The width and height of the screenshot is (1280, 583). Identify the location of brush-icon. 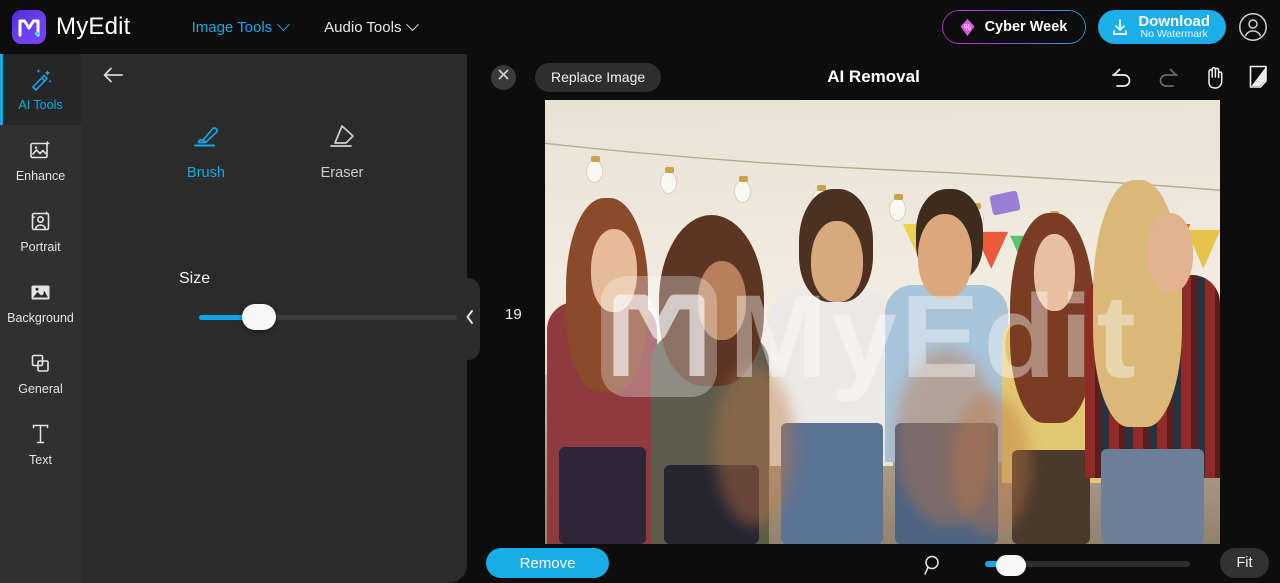
(206, 139).